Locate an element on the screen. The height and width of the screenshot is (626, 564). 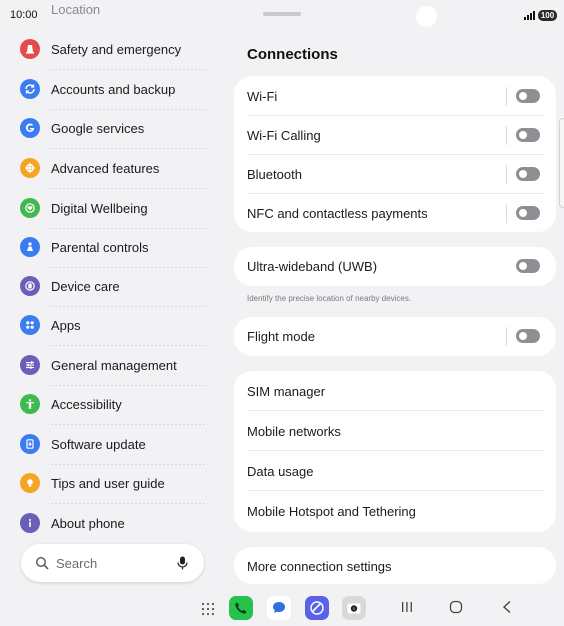
row-label: Data usage is located at coordinates (280, 471).